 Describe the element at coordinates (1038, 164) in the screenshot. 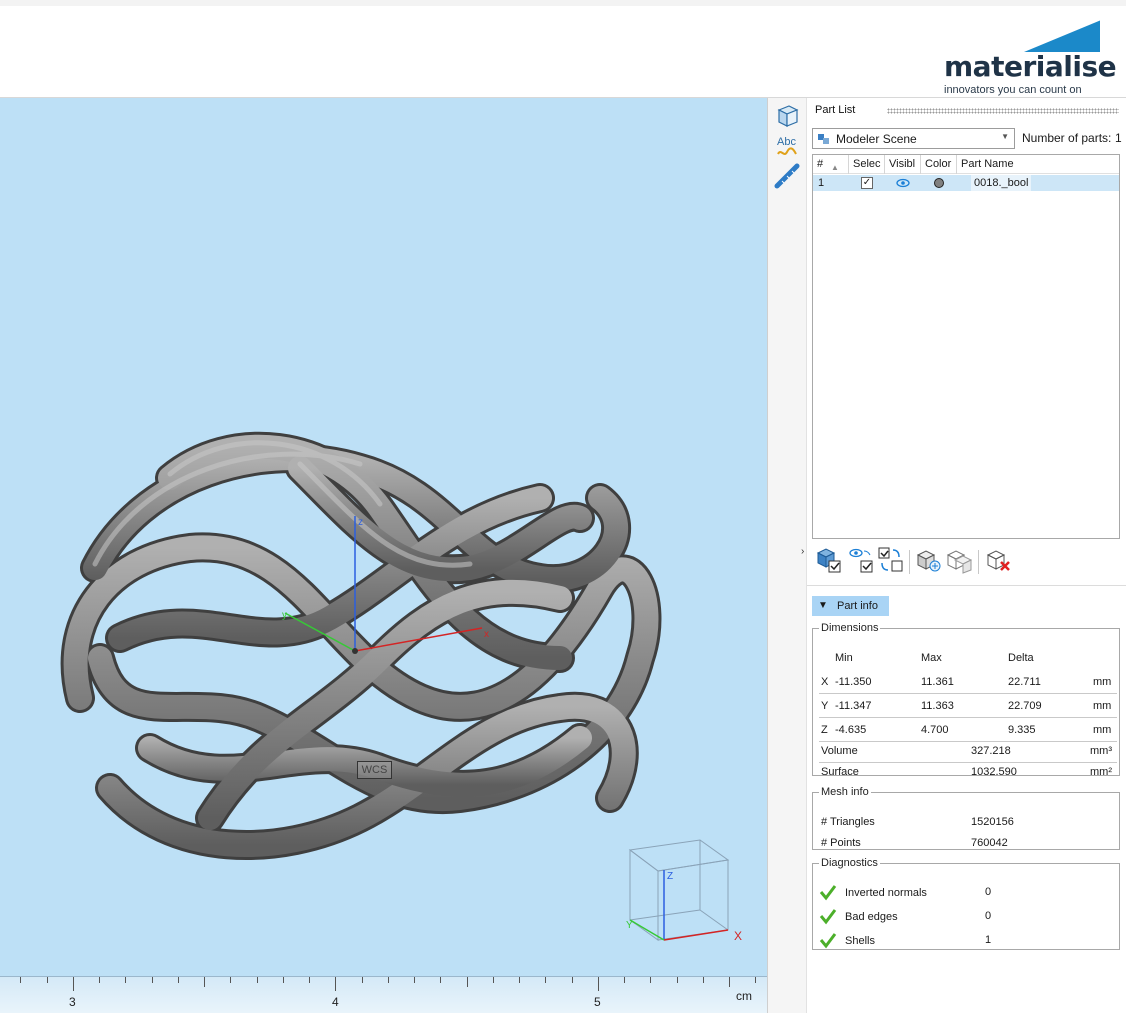

I see `col-part-name: Part Name` at that location.